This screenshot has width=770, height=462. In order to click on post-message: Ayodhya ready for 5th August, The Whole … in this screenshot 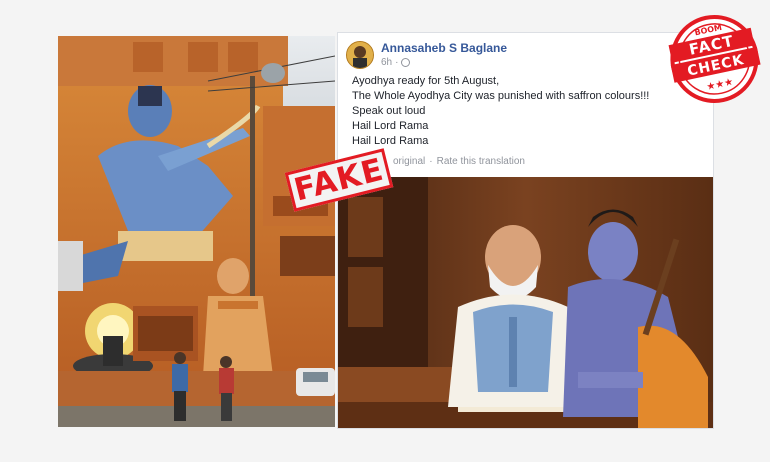, I will do `click(500, 111)`.